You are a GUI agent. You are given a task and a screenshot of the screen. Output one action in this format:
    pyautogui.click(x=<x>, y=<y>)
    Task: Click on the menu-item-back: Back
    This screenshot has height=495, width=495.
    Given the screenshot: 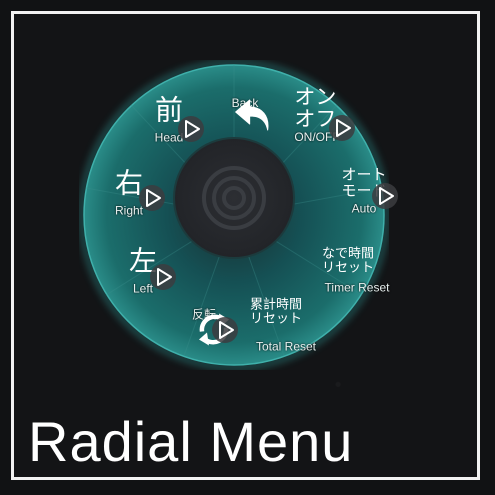 What is the action you would take?
    pyautogui.click(x=250, y=113)
    